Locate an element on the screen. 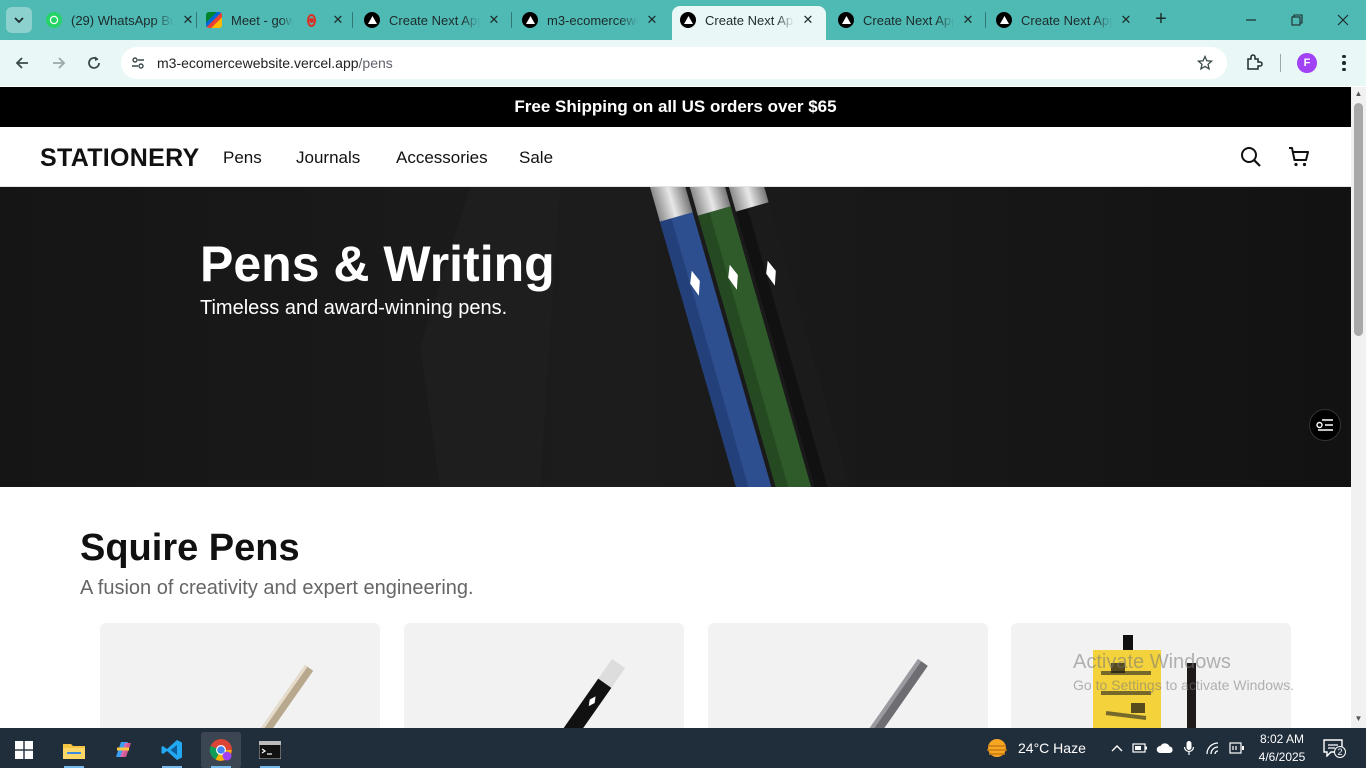 The height and width of the screenshot is (768, 1366). activate-windows-subtitle: Go to Settings to activate Windows. is located at coordinates (1183, 685).